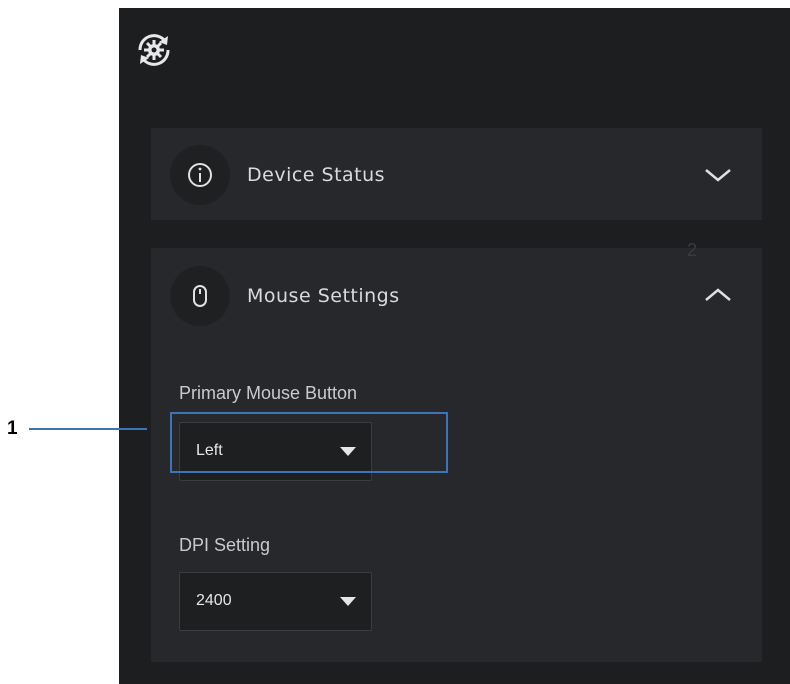 Image resolution: width=790 pixels, height=684 pixels. I want to click on callout-highlight-box, so click(309, 442).